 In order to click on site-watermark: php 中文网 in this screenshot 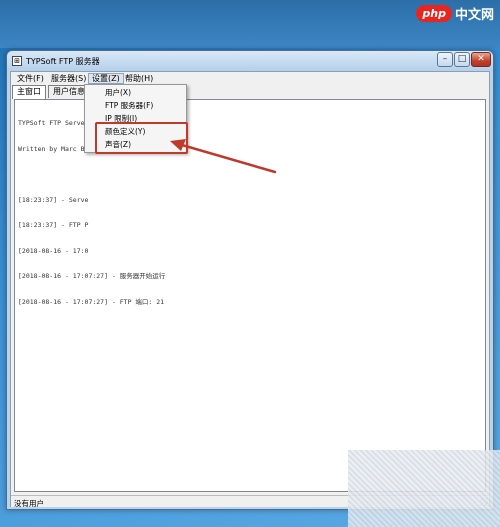, I will do `click(455, 13)`.